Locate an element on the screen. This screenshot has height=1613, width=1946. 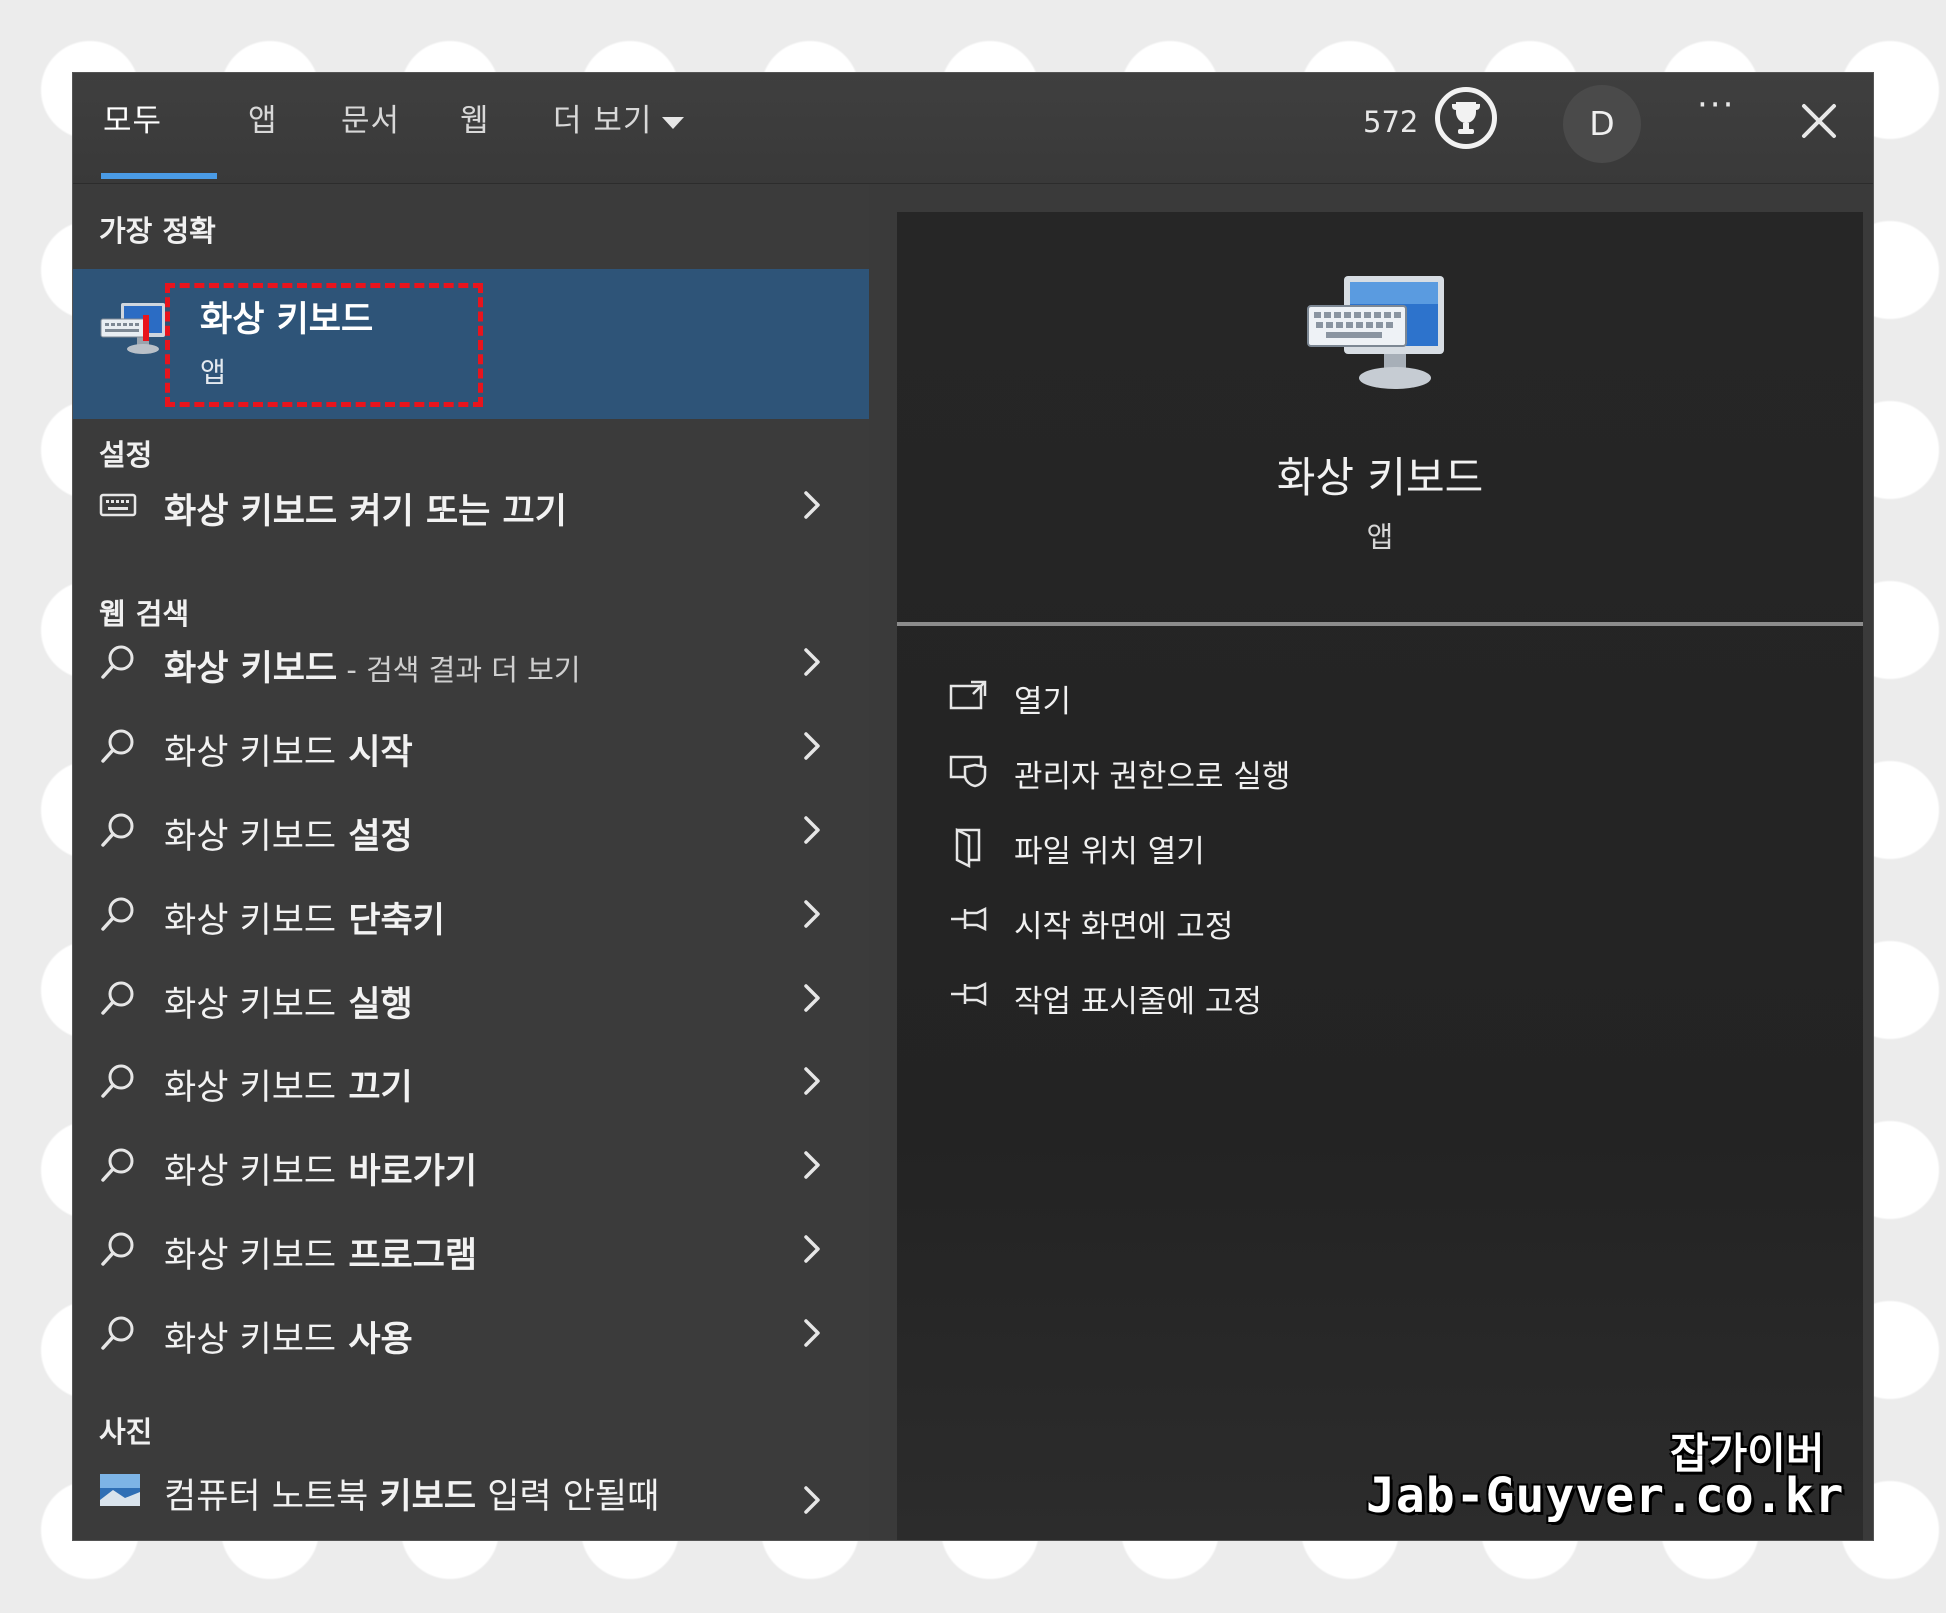
web-result-label: 화상 키보드 프로그램 is located at coordinates (320, 1252).